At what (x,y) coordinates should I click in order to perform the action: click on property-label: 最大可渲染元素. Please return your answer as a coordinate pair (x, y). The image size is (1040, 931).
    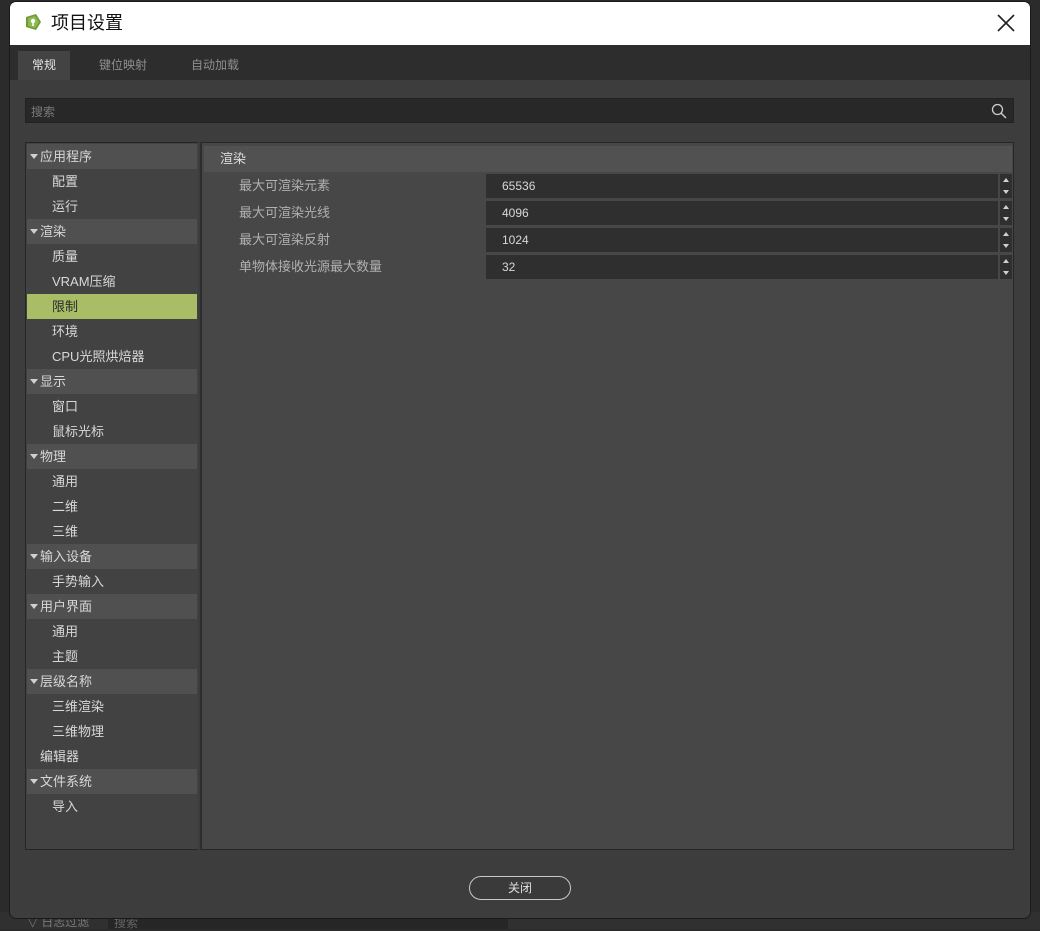
    Looking at the image, I should click on (285, 185).